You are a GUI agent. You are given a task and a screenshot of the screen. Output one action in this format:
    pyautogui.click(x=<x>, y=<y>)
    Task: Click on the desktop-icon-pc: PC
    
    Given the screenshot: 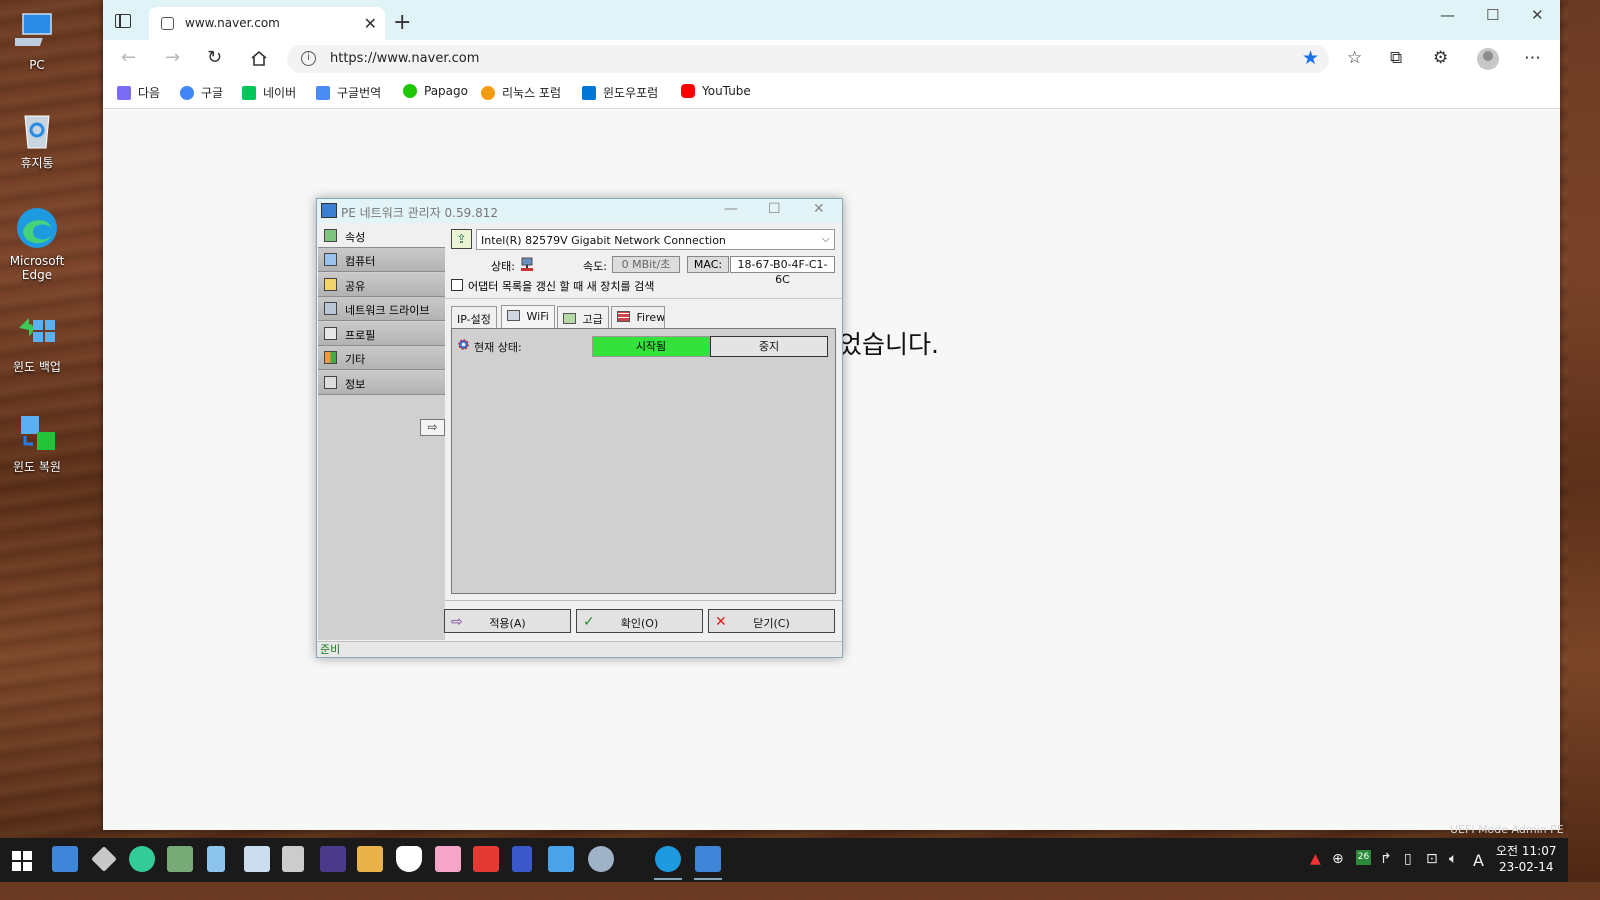 What is the action you would take?
    pyautogui.click(x=37, y=41)
    